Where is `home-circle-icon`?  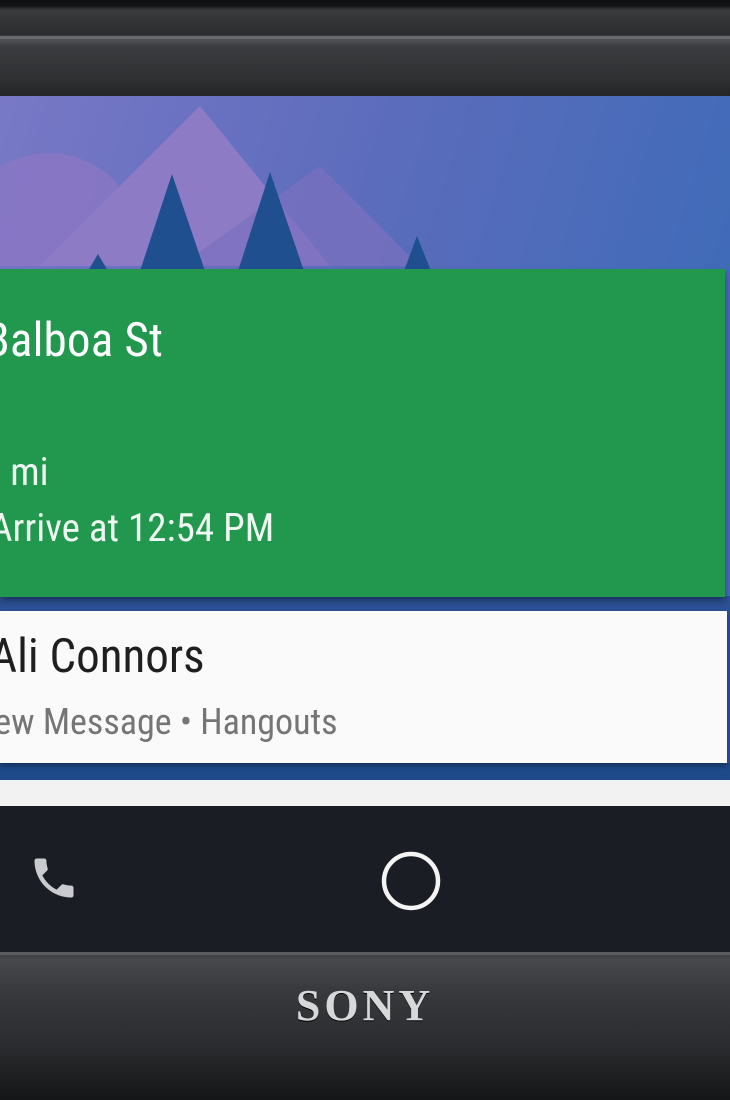
home-circle-icon is located at coordinates (411, 881).